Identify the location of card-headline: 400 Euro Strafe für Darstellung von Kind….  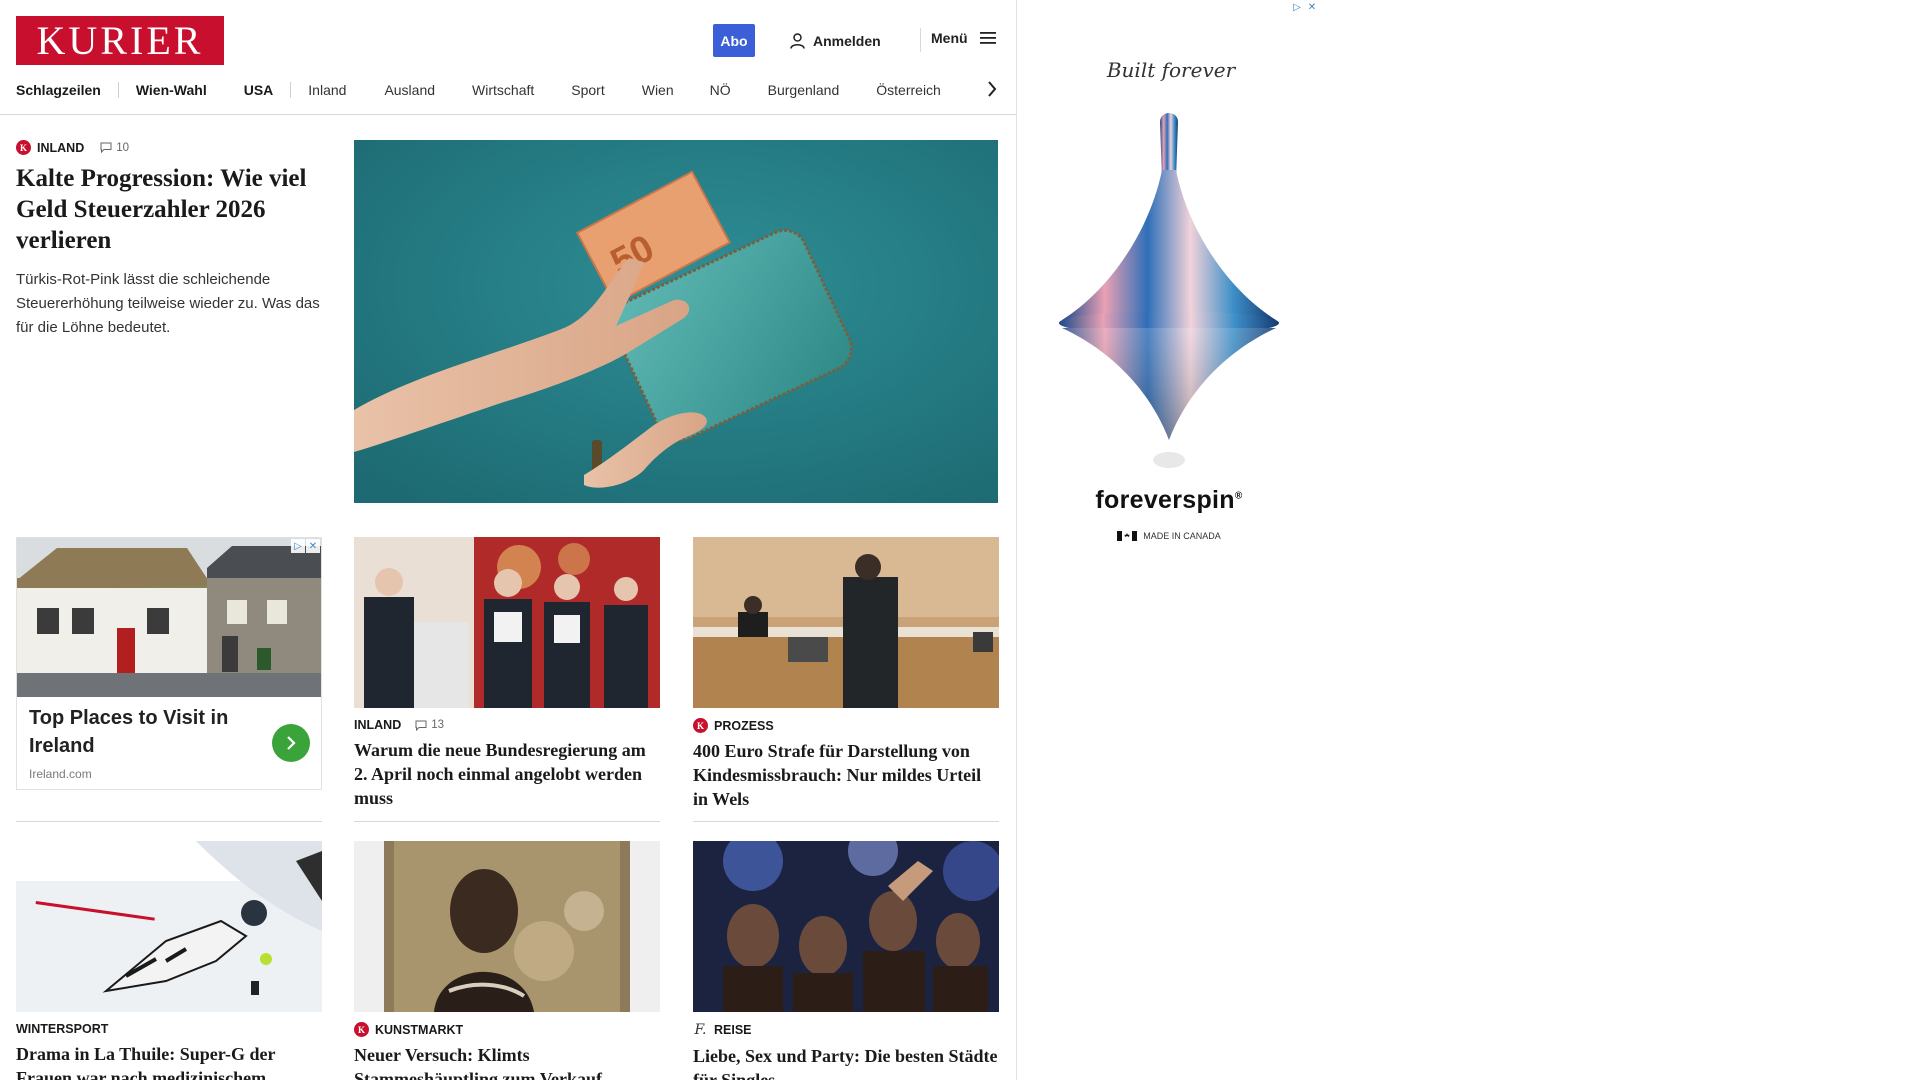
(846, 775).